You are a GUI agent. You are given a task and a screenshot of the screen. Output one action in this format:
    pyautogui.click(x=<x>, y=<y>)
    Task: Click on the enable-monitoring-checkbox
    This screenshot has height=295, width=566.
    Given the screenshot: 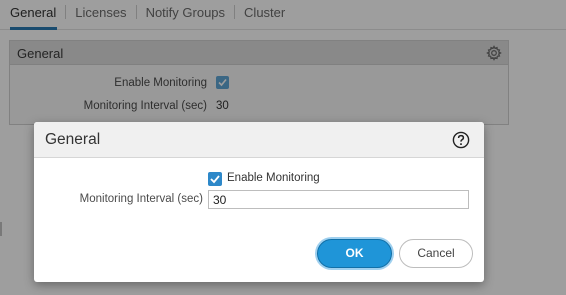 What is the action you would take?
    pyautogui.click(x=215, y=179)
    